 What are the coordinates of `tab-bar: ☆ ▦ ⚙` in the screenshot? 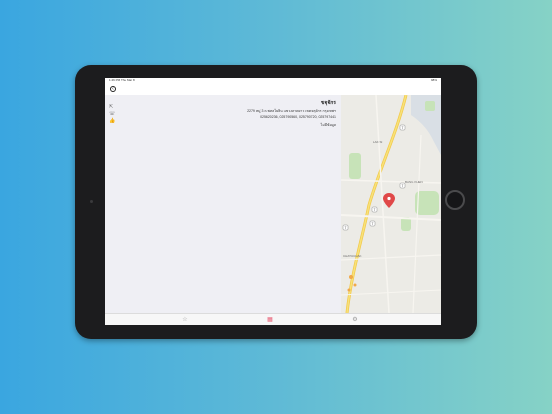 It's located at (273, 319).